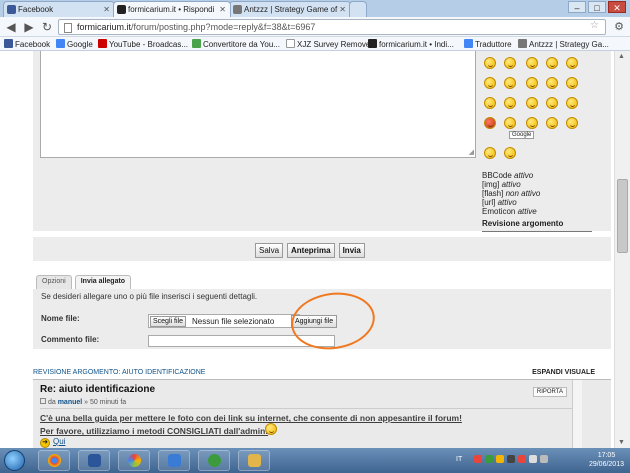  I want to click on bookmark-survey-remover: XJZ Survey Remover, so click(329, 44).